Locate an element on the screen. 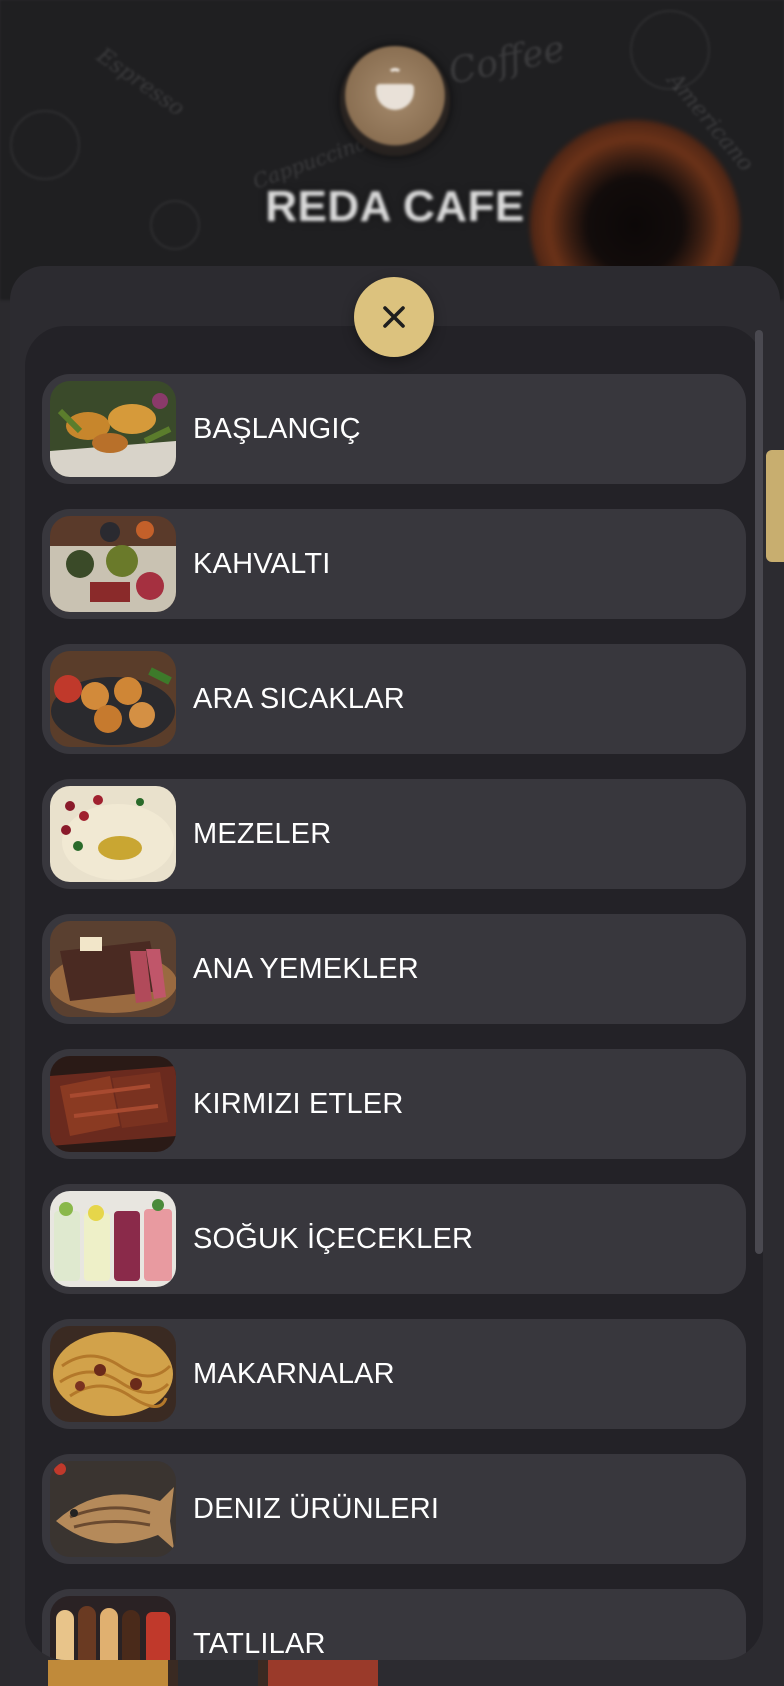 The height and width of the screenshot is (1686, 784). category-item: KIRMIZI ETLER is located at coordinates (394, 1104).